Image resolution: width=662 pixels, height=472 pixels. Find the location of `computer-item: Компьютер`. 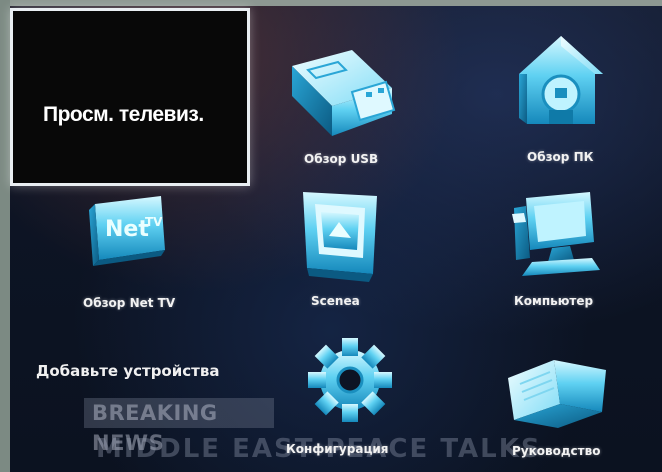

computer-item: Компьютер is located at coordinates (568, 251).